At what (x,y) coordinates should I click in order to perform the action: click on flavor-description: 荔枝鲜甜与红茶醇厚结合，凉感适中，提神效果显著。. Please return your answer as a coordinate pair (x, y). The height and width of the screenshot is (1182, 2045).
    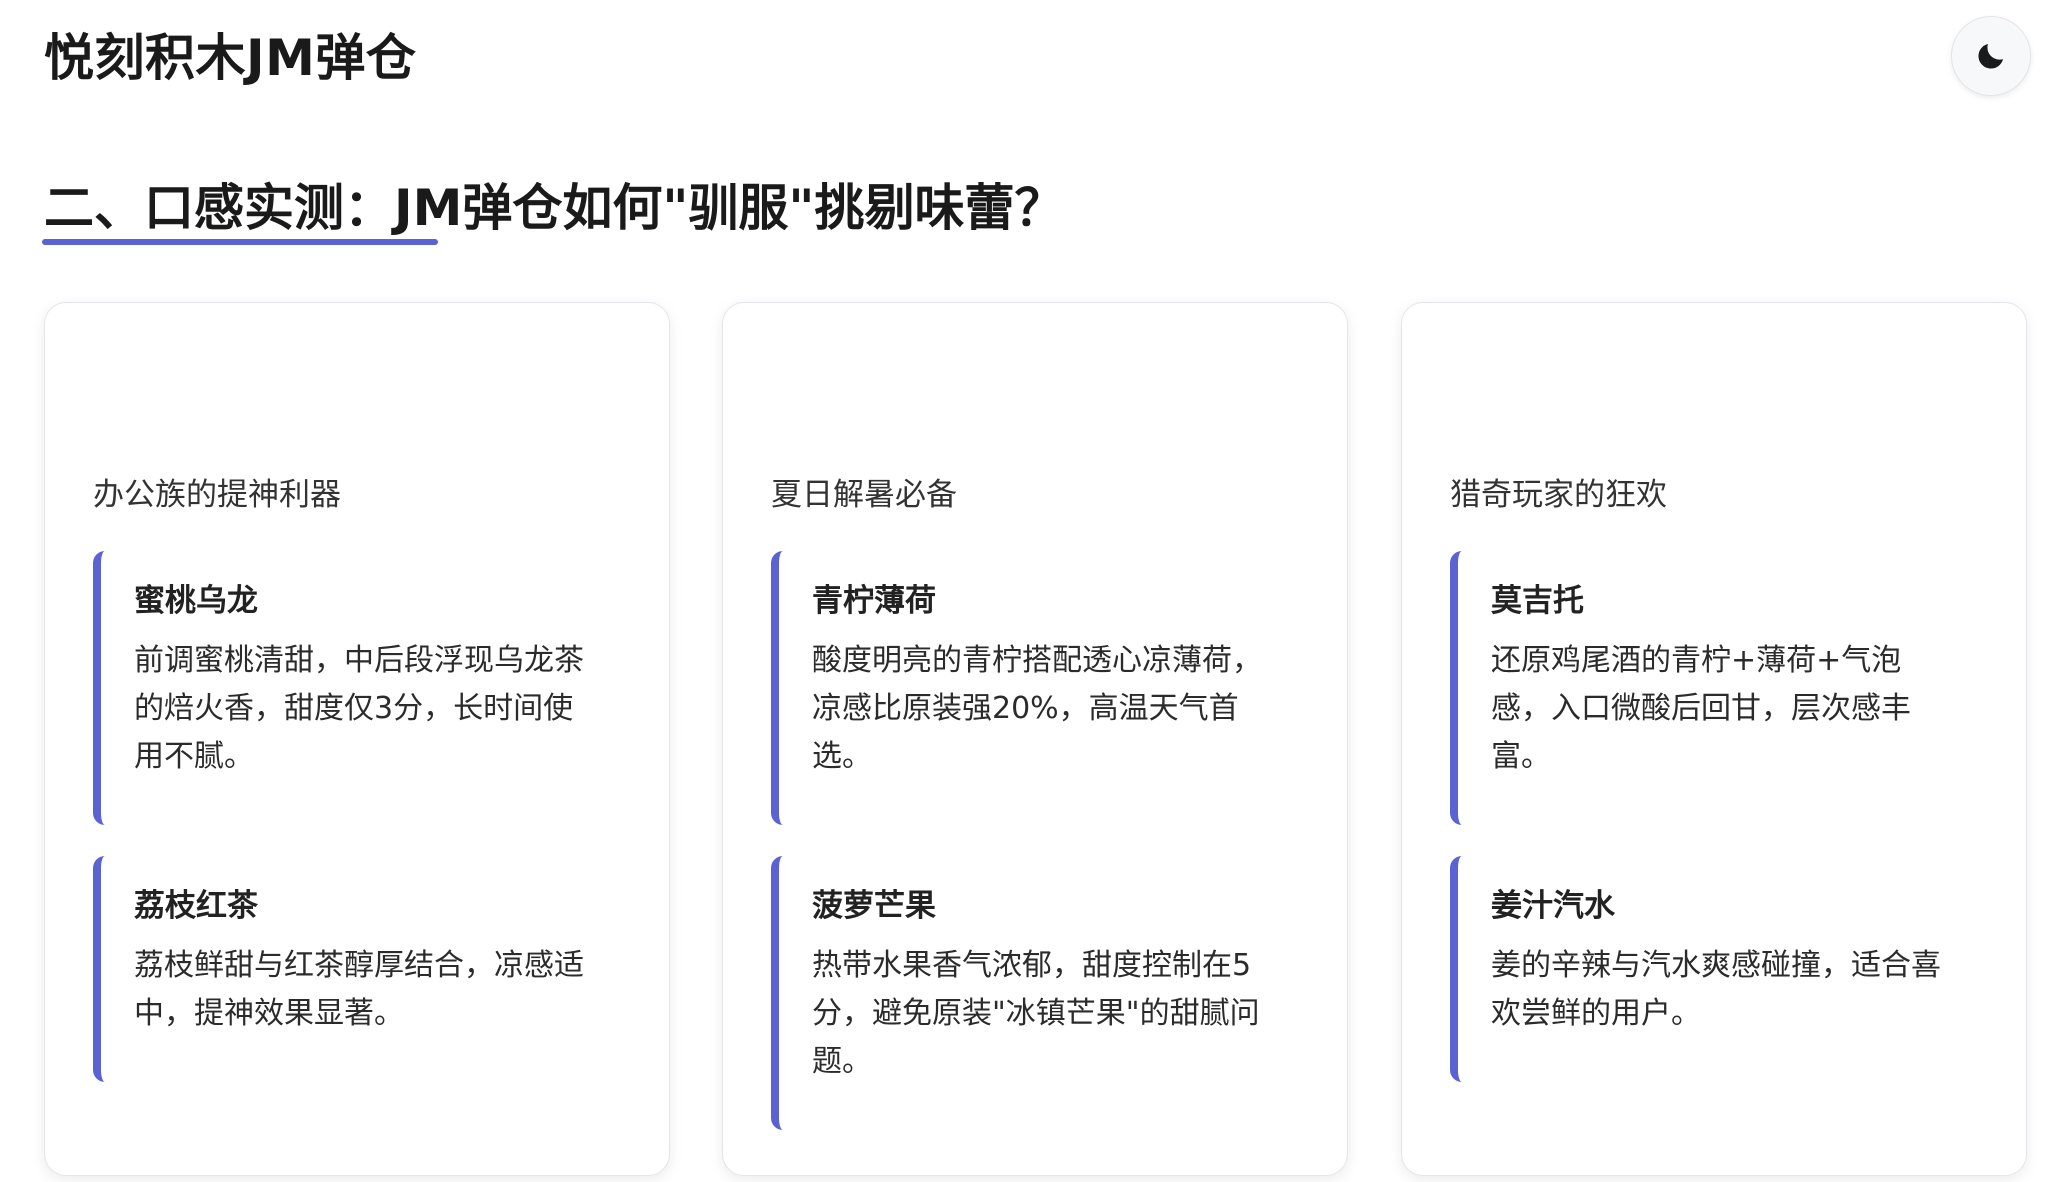
    Looking at the image, I should click on (359, 989).